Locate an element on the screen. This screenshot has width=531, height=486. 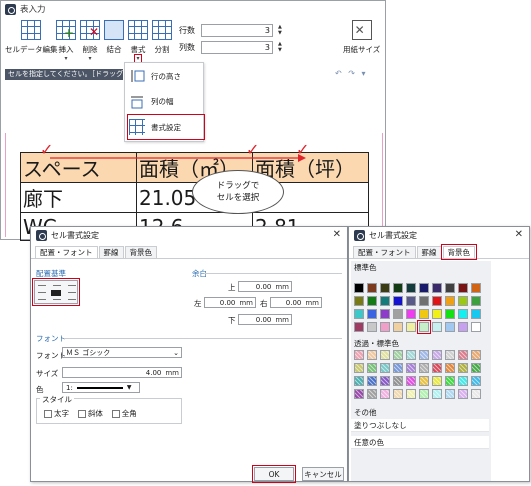
bold-checkbox: 太字 is located at coordinates (56, 413).